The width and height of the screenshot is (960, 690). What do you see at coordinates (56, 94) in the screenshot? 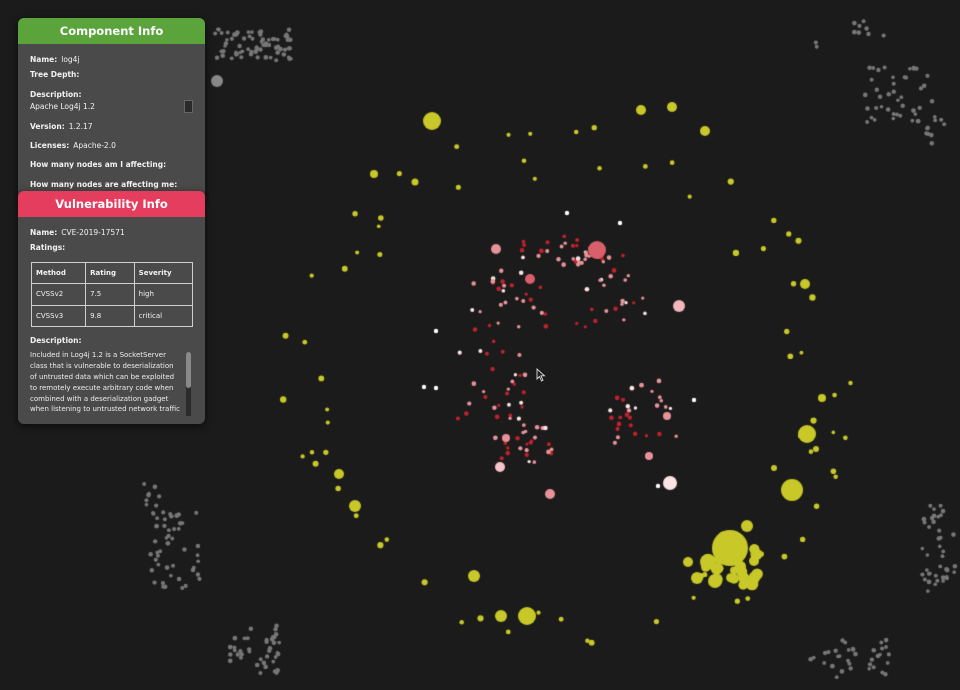
I see `description-label: Description:` at bounding box center [56, 94].